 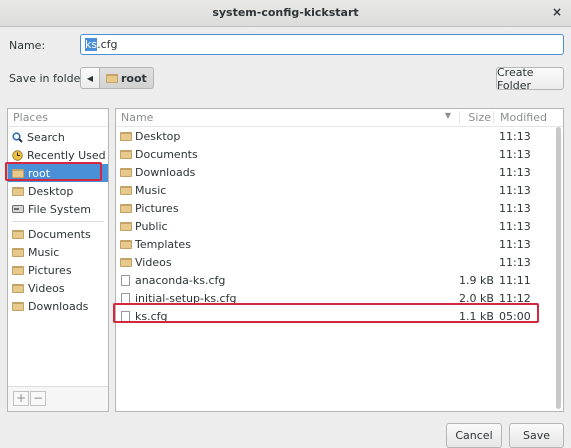 I want to click on file-name: Templates, so click(x=163, y=244).